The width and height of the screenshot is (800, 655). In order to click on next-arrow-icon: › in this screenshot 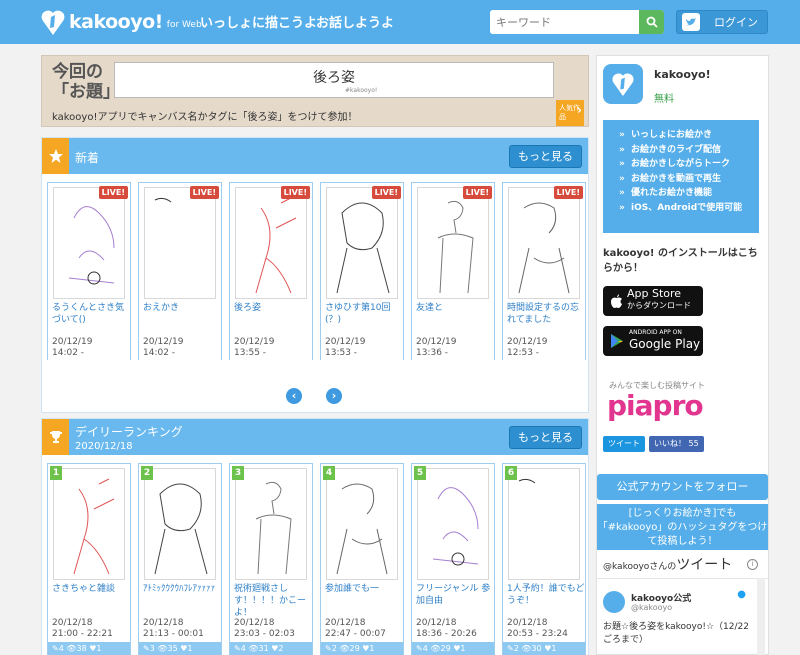, I will do `click(334, 396)`.